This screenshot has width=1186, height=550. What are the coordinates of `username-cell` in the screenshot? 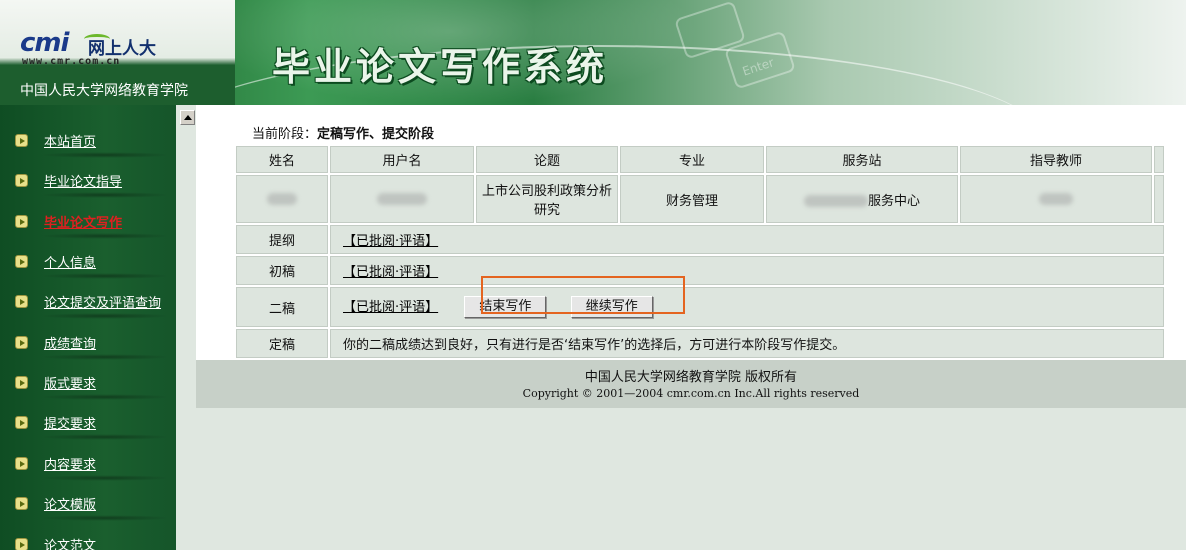 It's located at (402, 199).